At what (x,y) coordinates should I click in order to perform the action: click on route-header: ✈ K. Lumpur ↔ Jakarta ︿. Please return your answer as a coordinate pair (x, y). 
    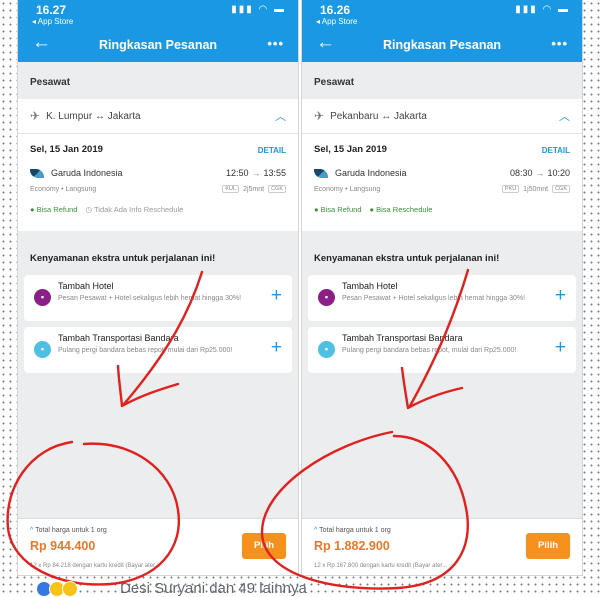
    Looking at the image, I should click on (158, 116).